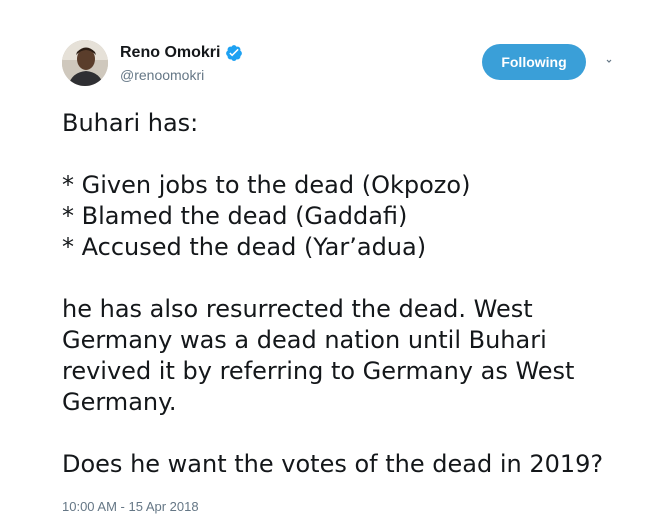  I want to click on author-name-row: Reno Omokri, so click(181, 53).